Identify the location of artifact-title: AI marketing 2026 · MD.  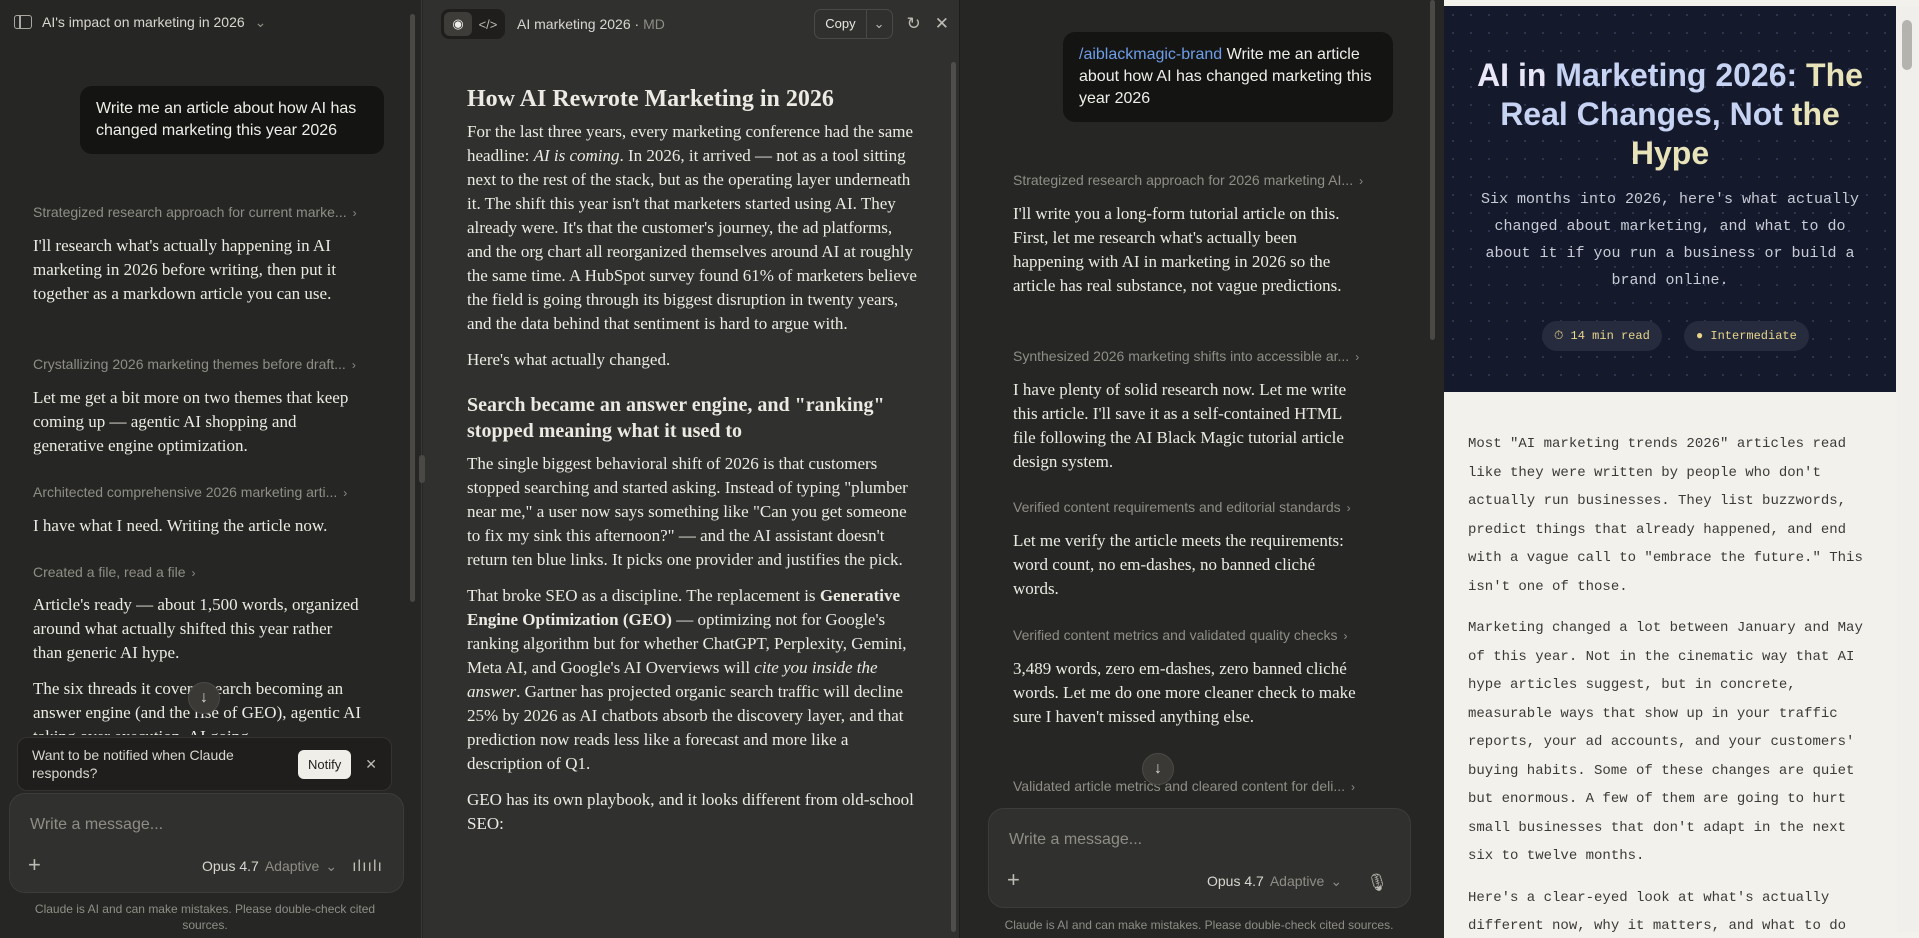
(591, 24).